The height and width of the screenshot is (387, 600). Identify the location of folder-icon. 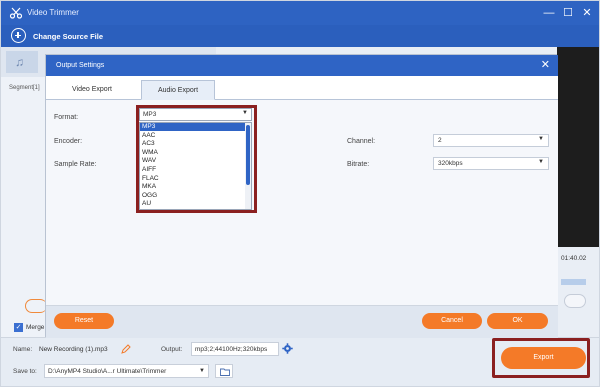
(225, 372).